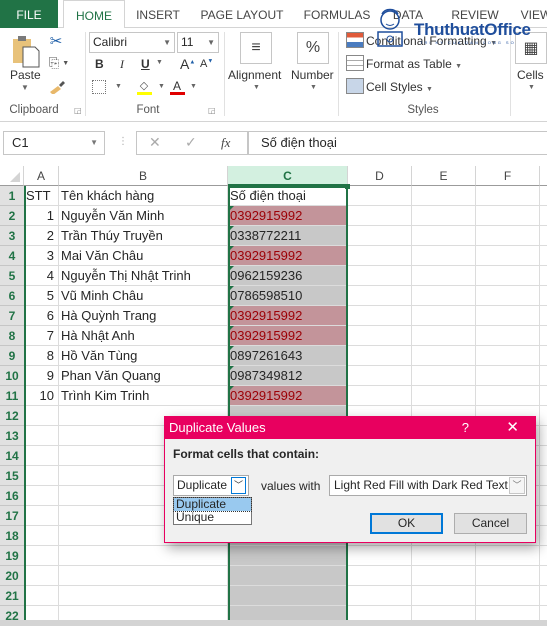 Image resolution: width=547 pixels, height=626 pixels. I want to click on row-header: 21, so click(12, 596).